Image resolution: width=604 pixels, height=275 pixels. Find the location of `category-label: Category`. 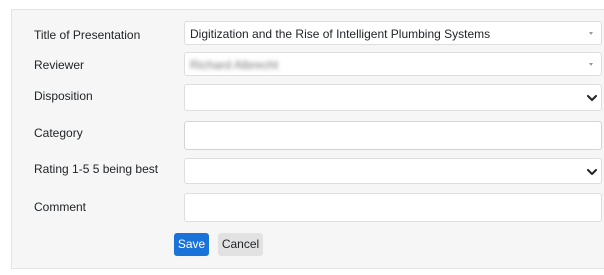

category-label: Category is located at coordinates (58, 133).